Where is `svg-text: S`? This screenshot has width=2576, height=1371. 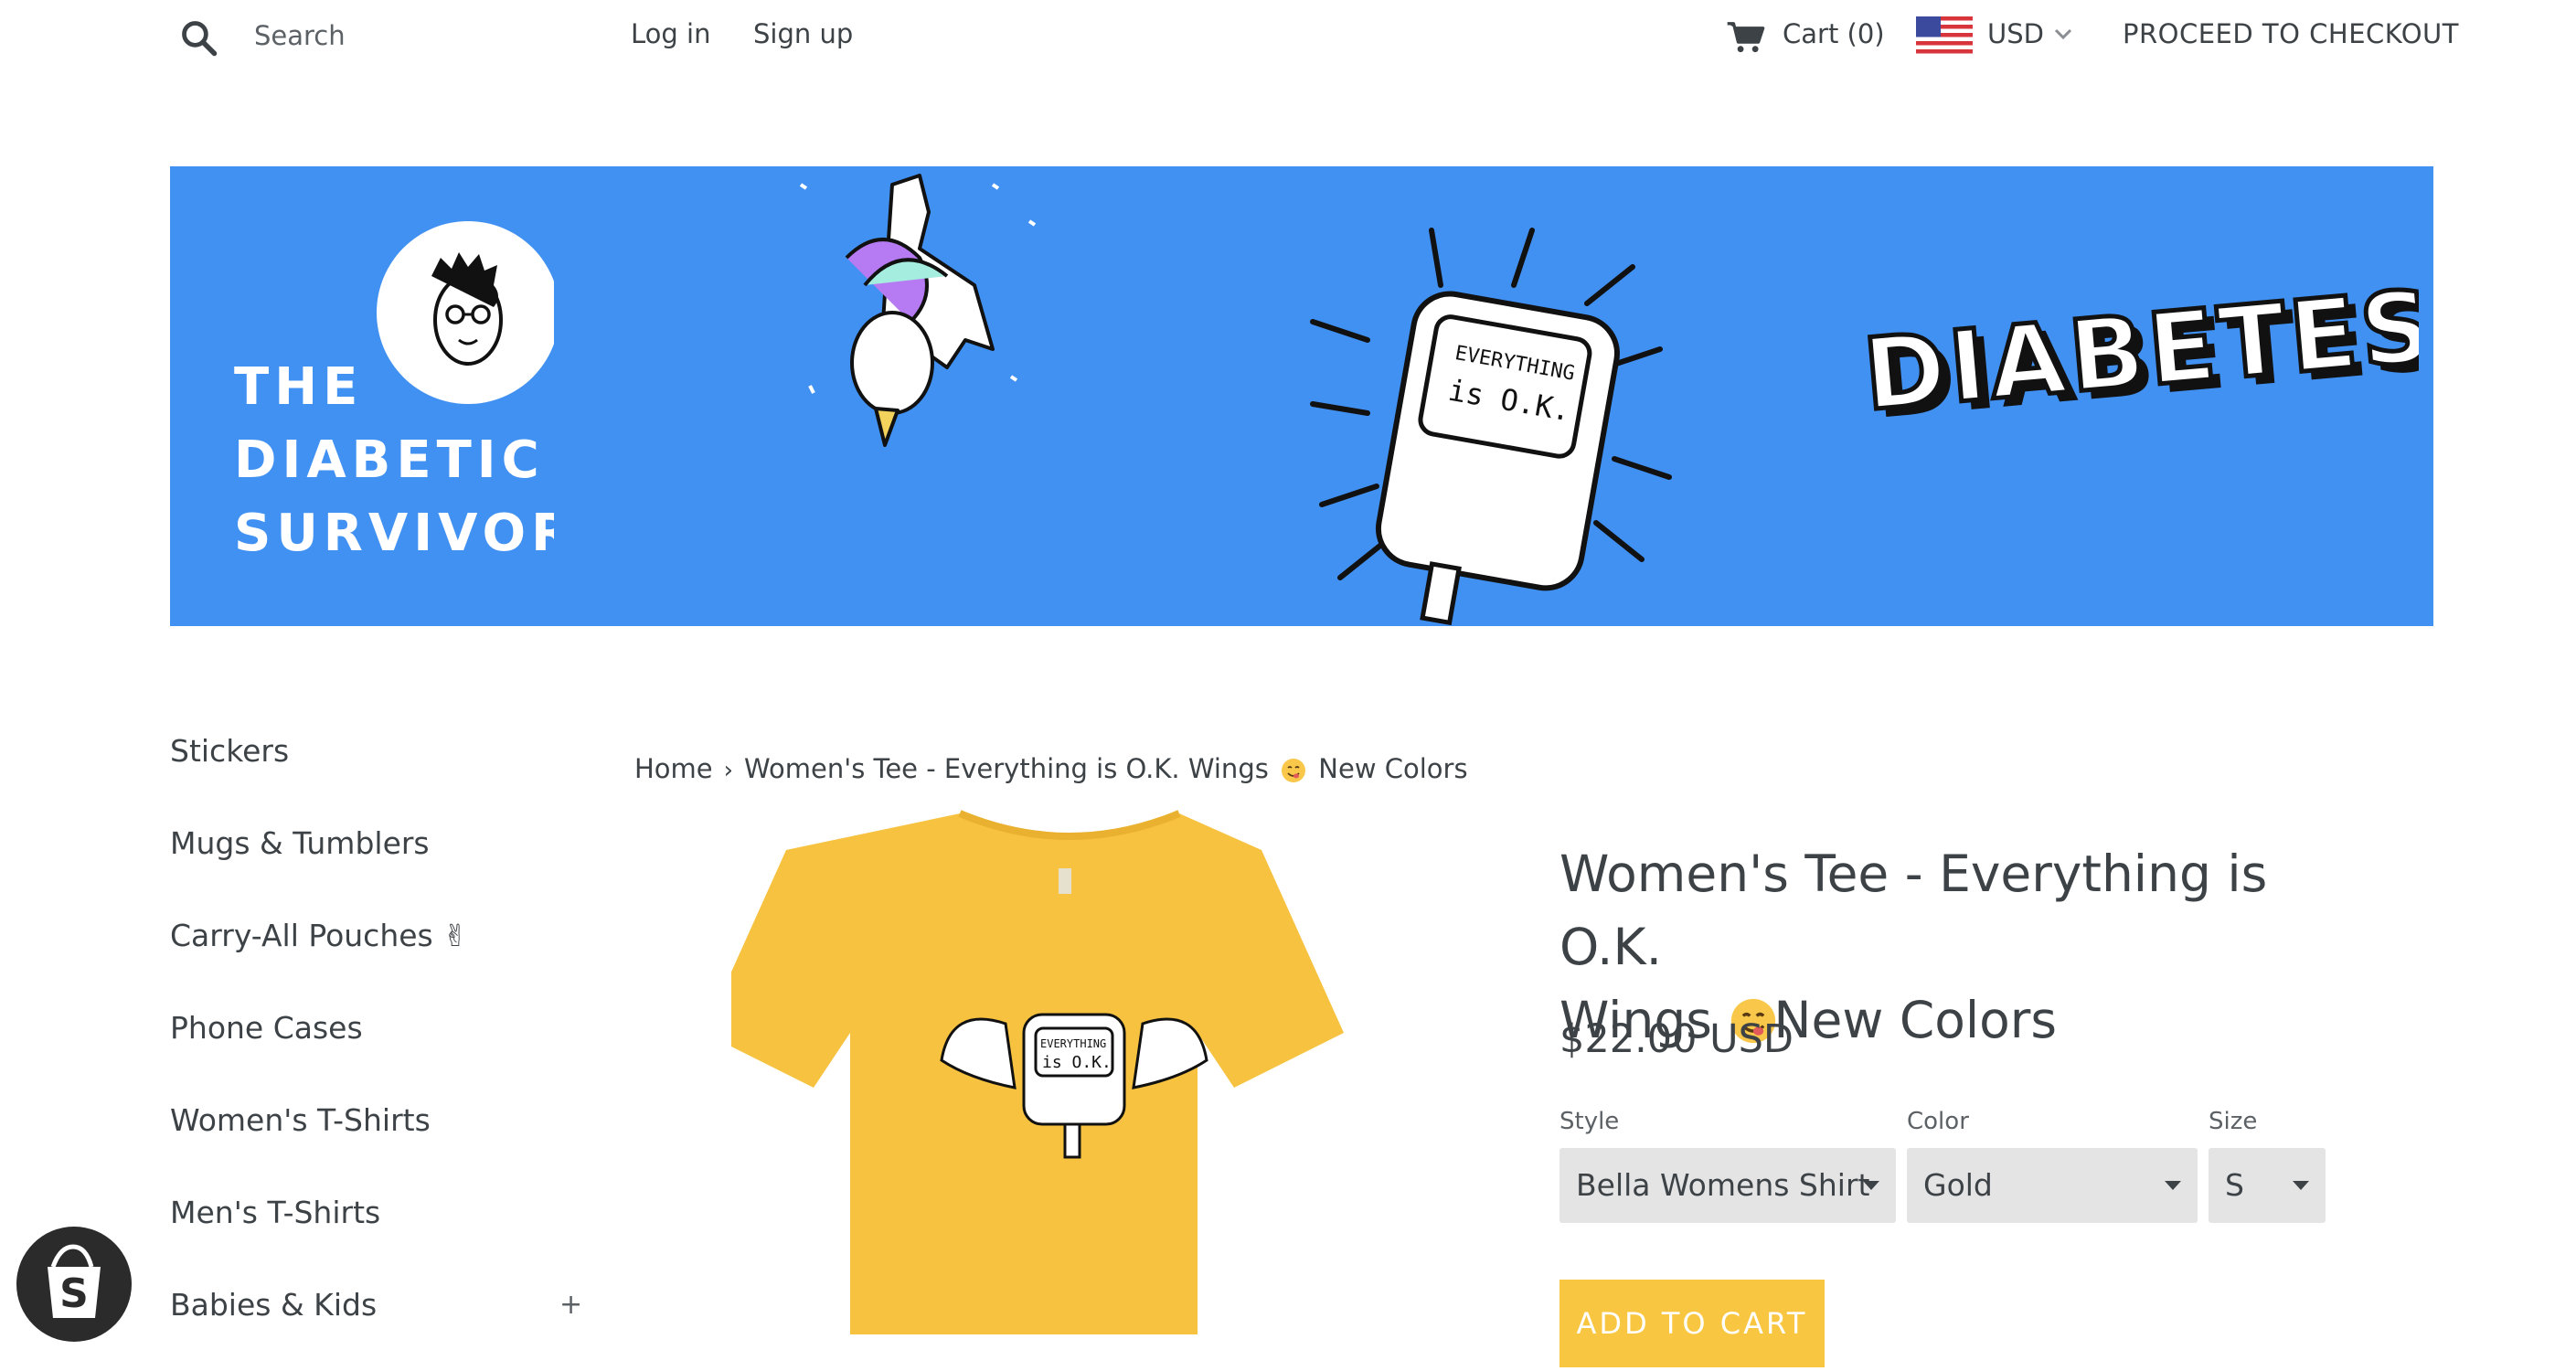 svg-text: S is located at coordinates (74, 1293).